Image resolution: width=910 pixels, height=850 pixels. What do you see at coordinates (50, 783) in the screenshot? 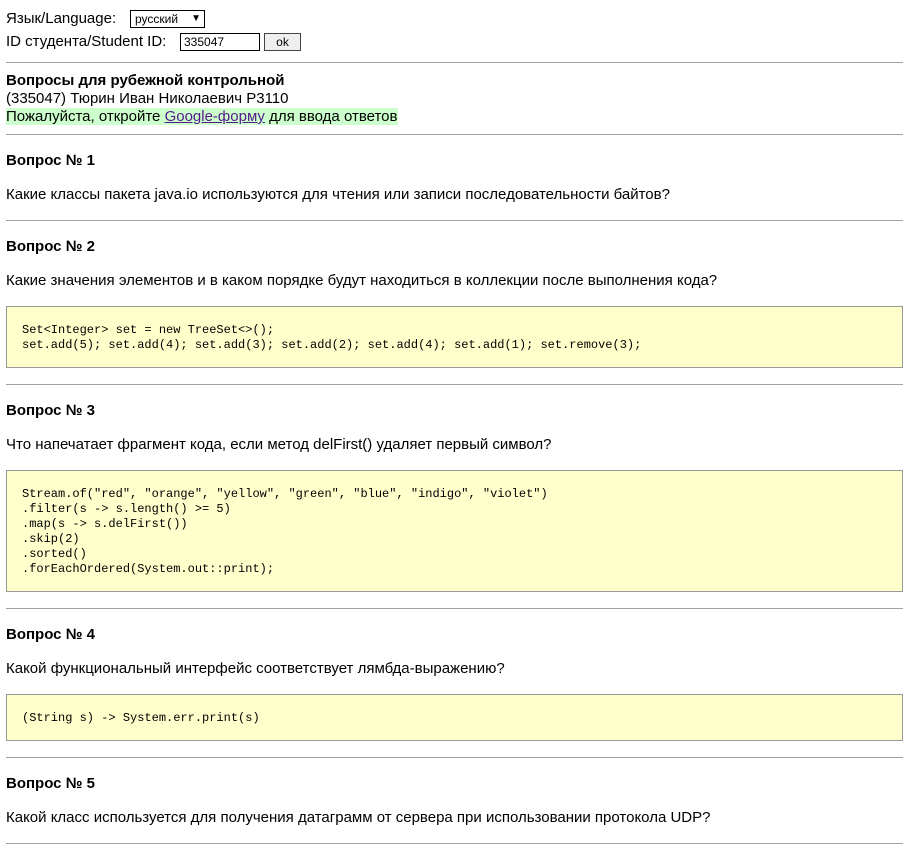
I see `question-title: Вопрос № 5` at bounding box center [50, 783].